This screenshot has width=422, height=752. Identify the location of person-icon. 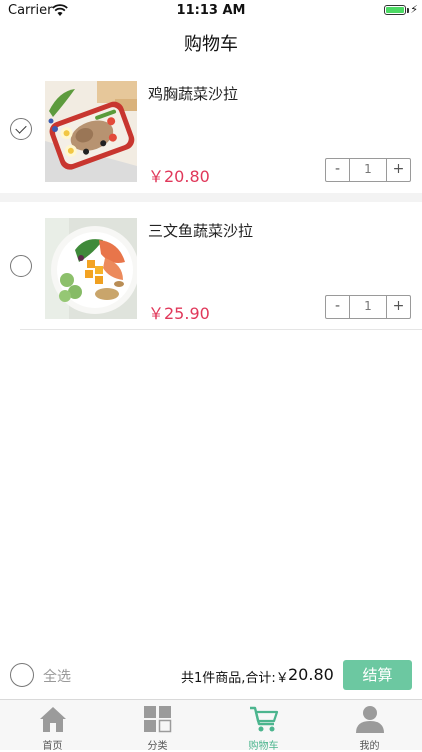
(369, 719).